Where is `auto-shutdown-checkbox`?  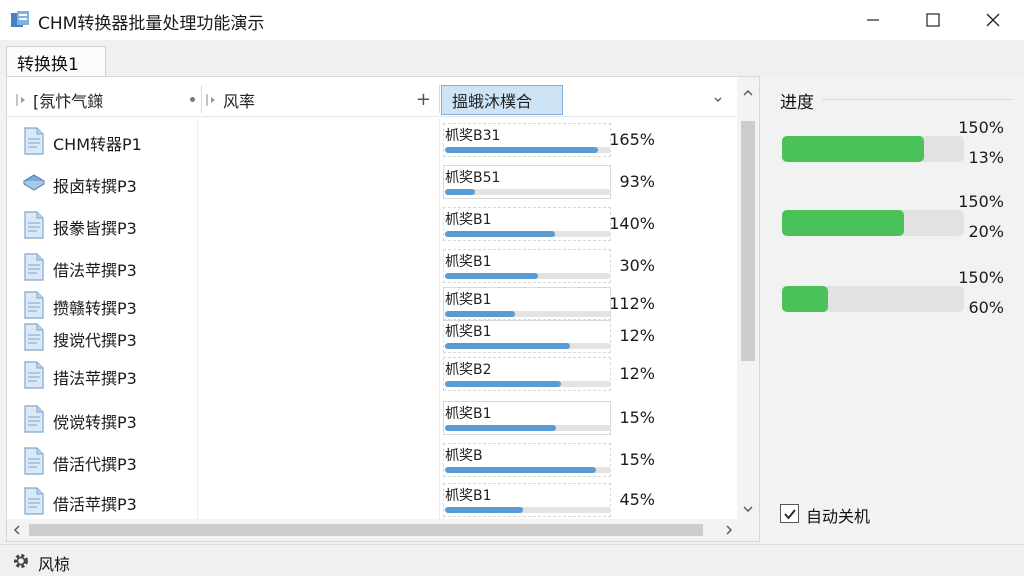 auto-shutdown-checkbox is located at coordinates (789, 513).